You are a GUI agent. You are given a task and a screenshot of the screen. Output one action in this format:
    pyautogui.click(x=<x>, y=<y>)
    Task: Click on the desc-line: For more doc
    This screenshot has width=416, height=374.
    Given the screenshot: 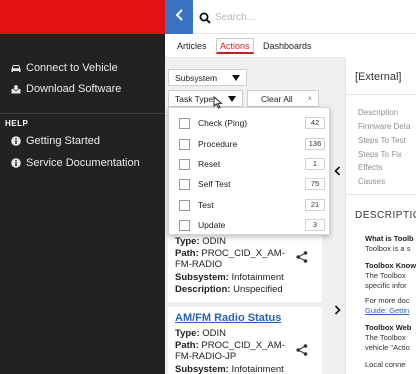 What is the action you would take?
    pyautogui.click(x=387, y=300)
    